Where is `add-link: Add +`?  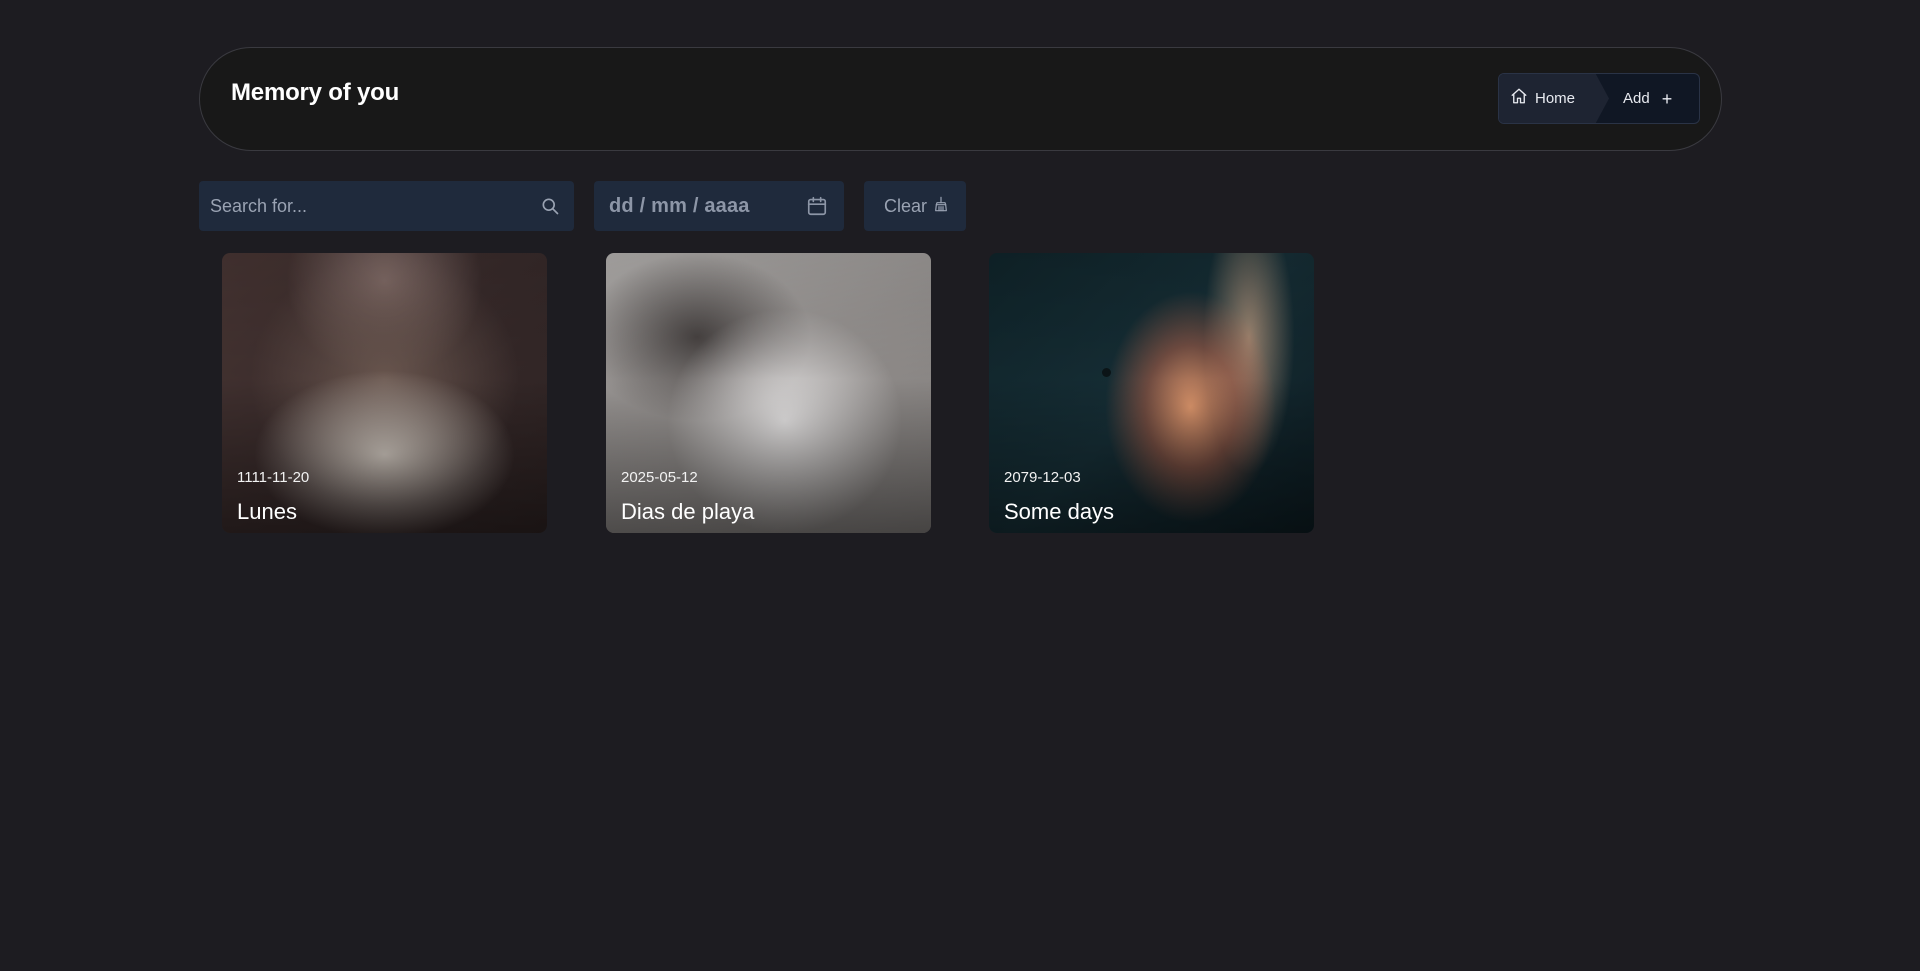
add-link: Add + is located at coordinates (1661, 98).